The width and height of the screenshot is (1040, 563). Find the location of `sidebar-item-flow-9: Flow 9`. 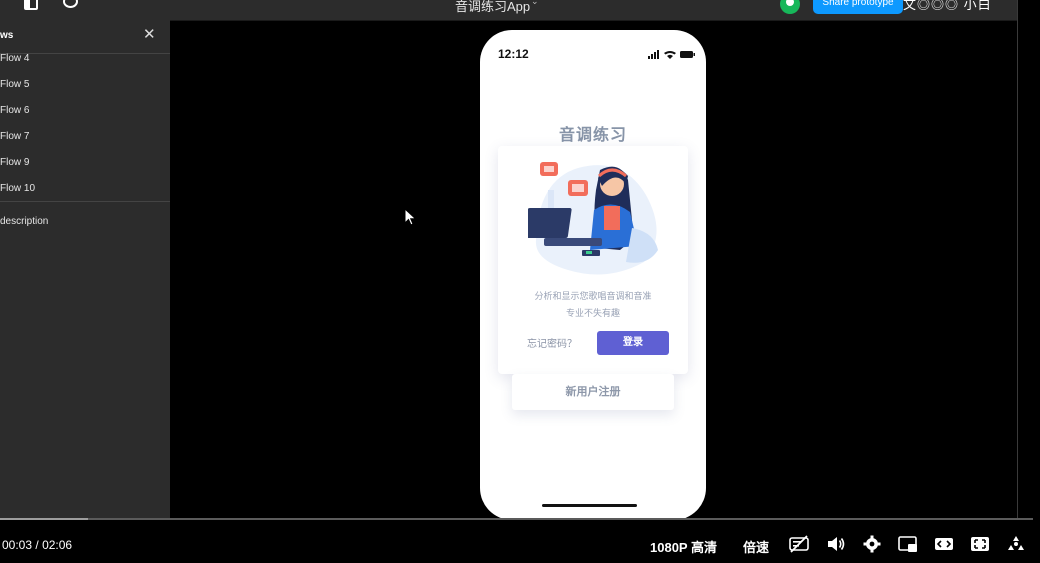

sidebar-item-flow-9: Flow 9 is located at coordinates (84, 163).